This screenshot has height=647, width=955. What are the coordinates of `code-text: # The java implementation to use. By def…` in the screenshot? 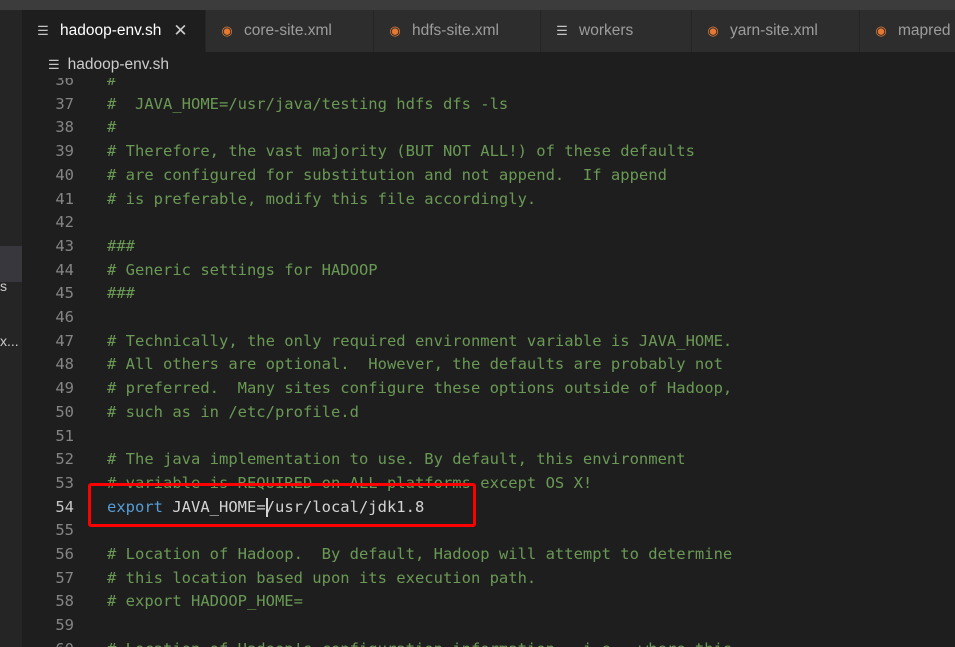 It's located at (396, 460).